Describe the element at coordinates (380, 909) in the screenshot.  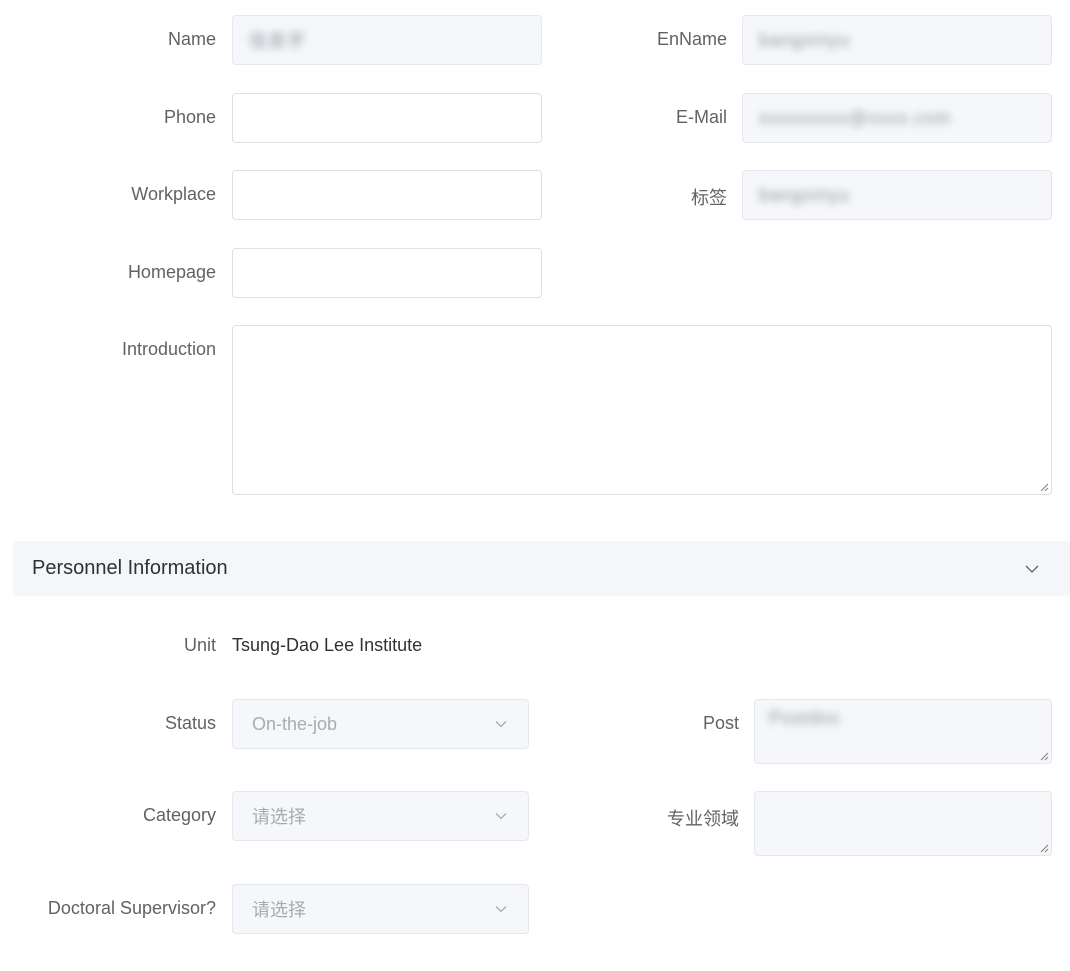
I see `doctoral-supervisor-select: 请选择` at that location.